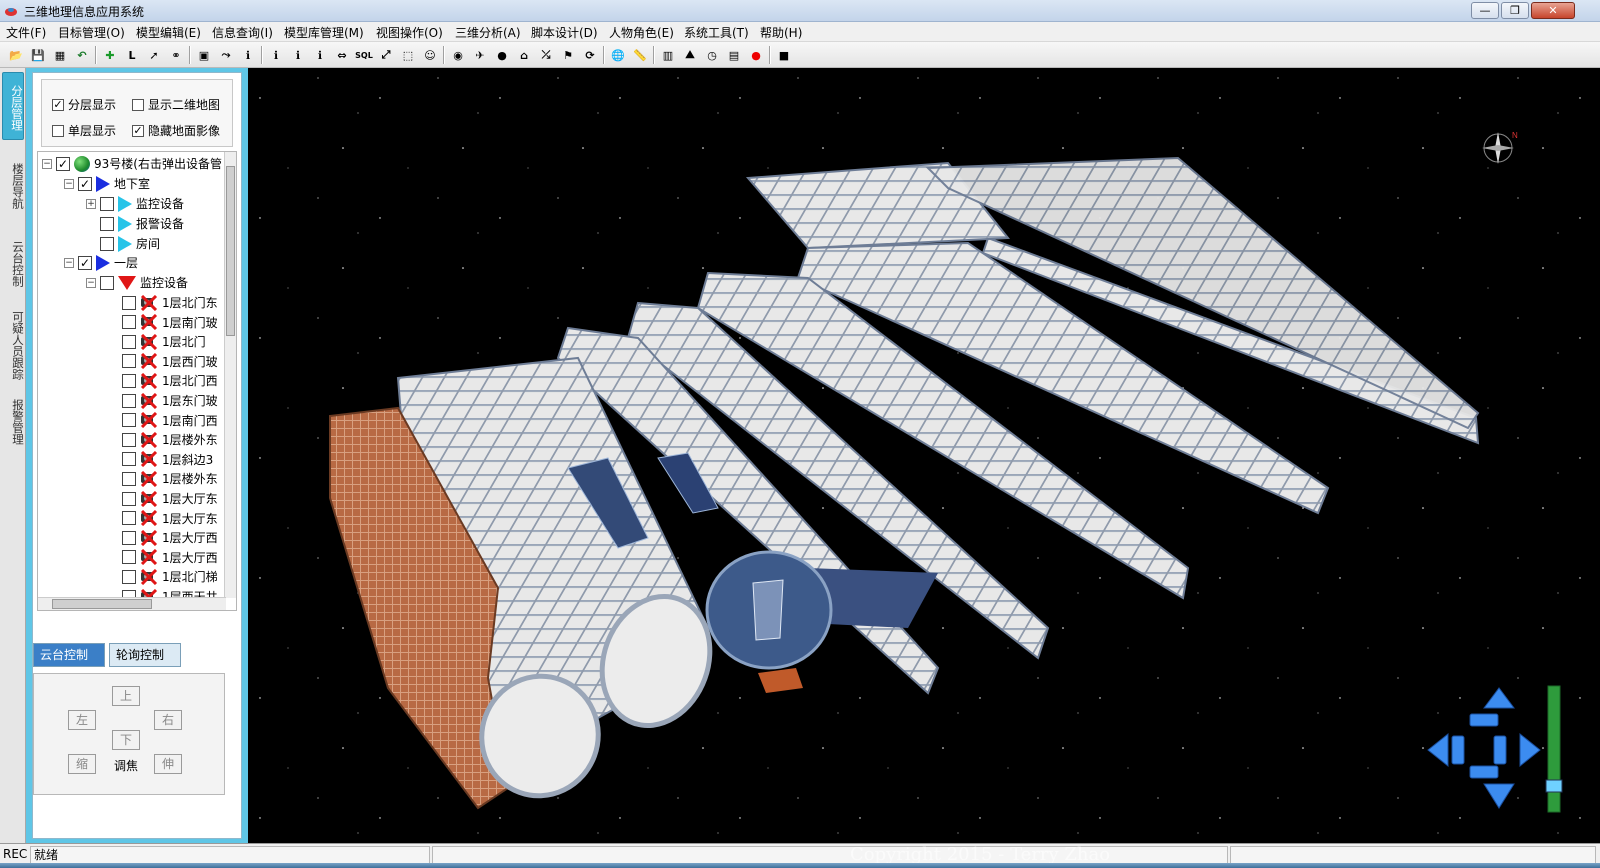 This screenshot has height=868, width=1600. Describe the element at coordinates (1554, 786) in the screenshot. I see `zoom-slider-handle` at that location.